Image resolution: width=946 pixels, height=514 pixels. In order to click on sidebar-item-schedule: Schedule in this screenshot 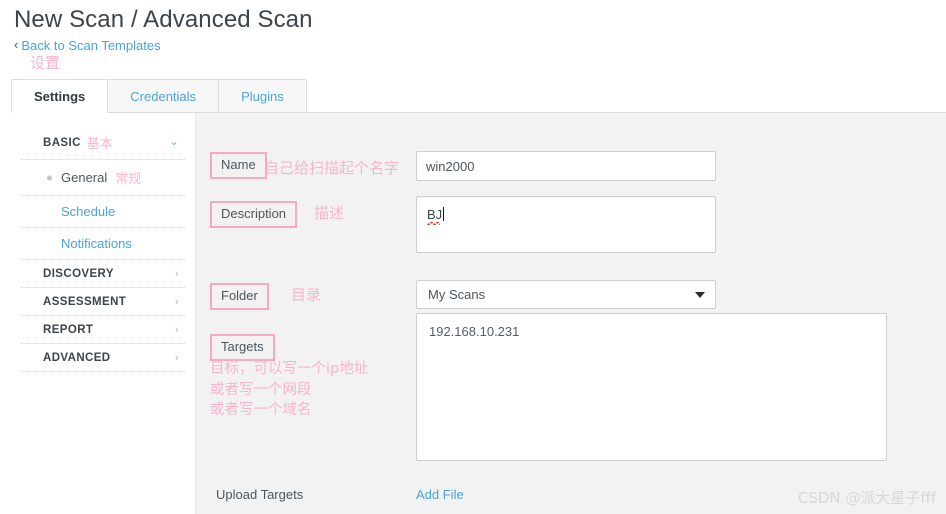, I will do `click(103, 212)`.